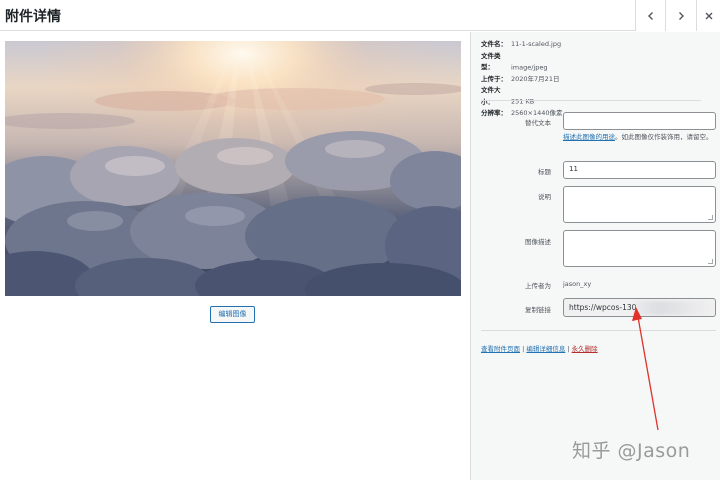 The width and height of the screenshot is (720, 480). Describe the element at coordinates (639, 248) in the screenshot. I see `description-textarea` at that location.